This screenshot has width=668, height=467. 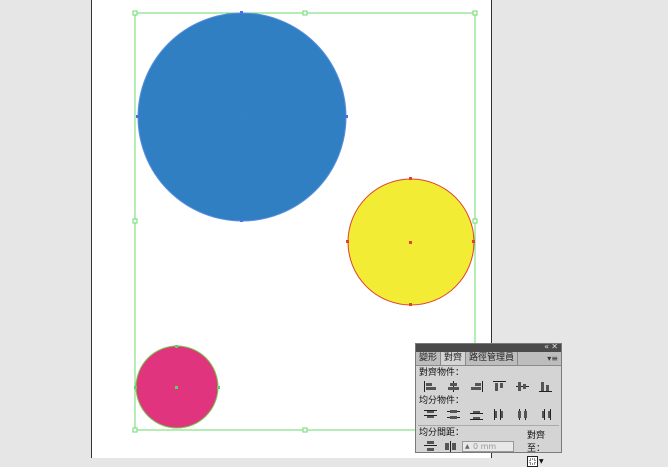 I want to click on distribute-vertical-spacing-icon, so click(x=430, y=446).